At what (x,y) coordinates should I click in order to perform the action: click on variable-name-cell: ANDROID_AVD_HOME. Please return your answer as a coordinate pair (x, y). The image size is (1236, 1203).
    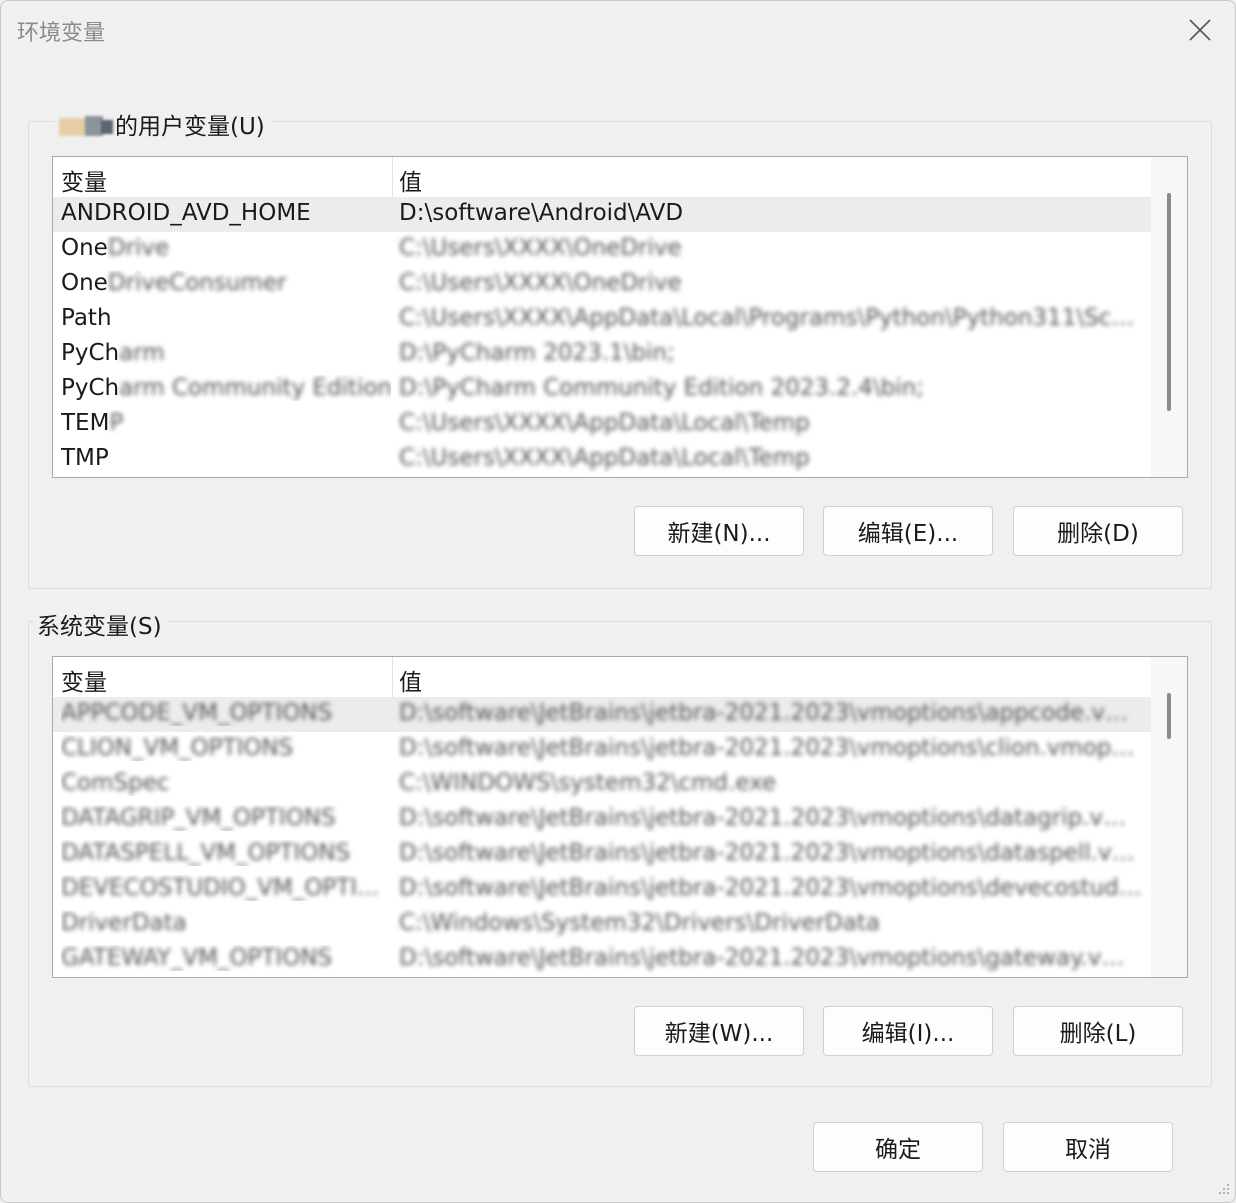
    Looking at the image, I should click on (226, 213).